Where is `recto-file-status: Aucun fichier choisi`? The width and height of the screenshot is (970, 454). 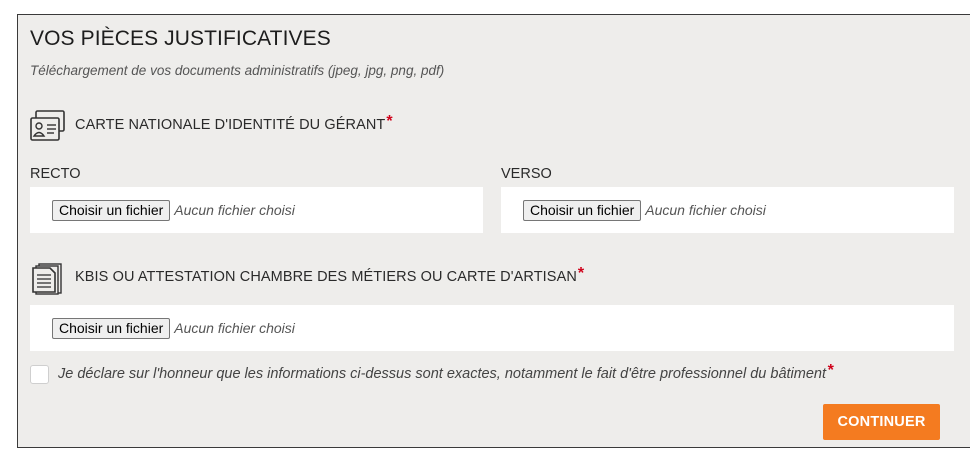
recto-file-status: Aucun fichier choisi is located at coordinates (234, 210).